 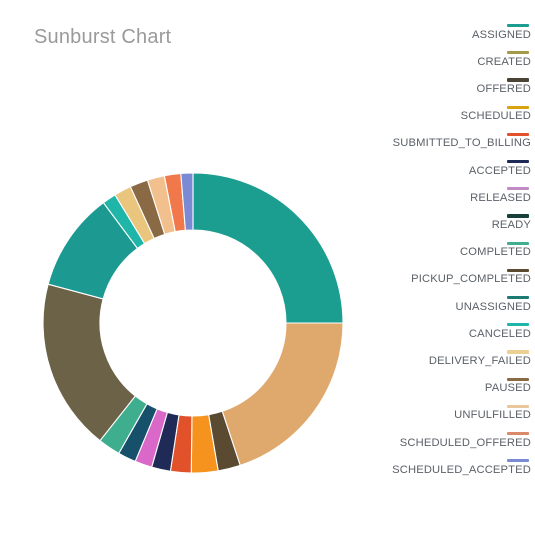 I want to click on legend-item-label: ACCEPTED, so click(x=499, y=170).